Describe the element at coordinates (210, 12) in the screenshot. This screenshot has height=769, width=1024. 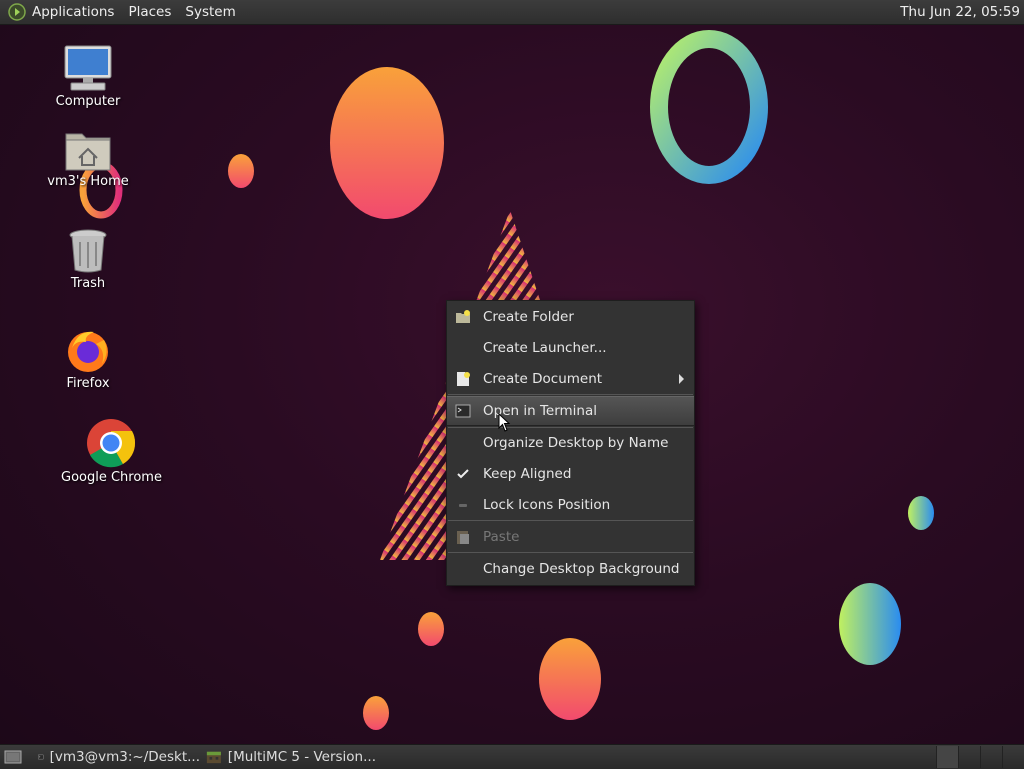
I see `system-menu: System` at that location.